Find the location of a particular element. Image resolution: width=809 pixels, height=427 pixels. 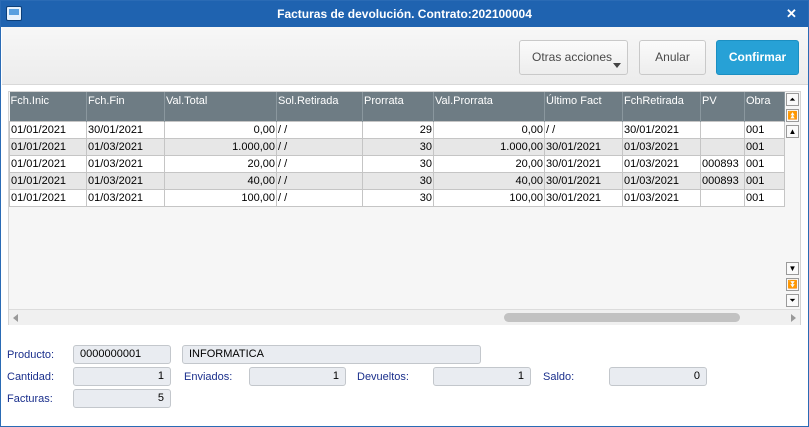

column-header: Val.Total is located at coordinates (220, 106).